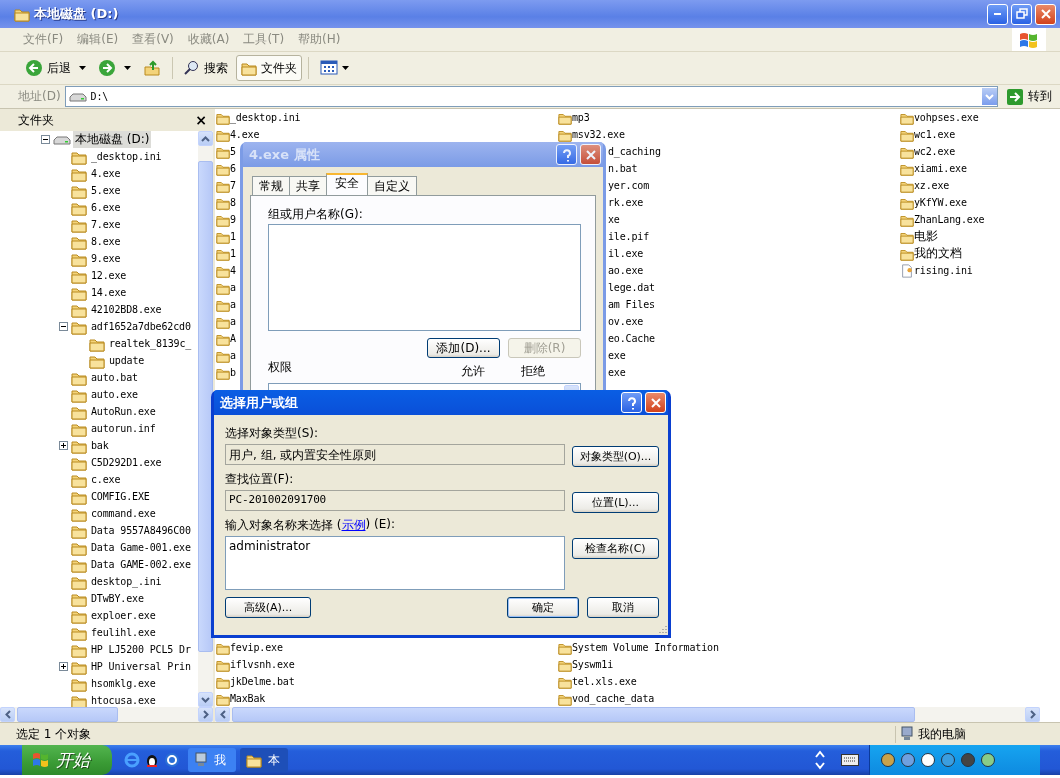 This screenshot has width=1060, height=778. What do you see at coordinates (935, 151) in the screenshot?
I see `file-name: wc2.exe` at bounding box center [935, 151].